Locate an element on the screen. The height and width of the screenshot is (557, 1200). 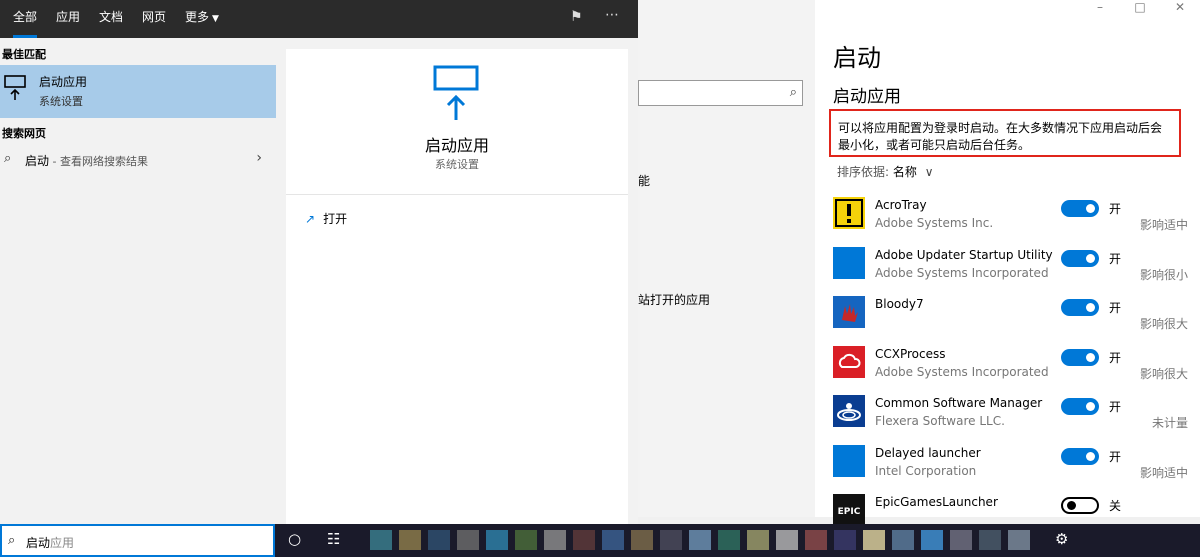
tab-all: 全部 is located at coordinates (25, 19).